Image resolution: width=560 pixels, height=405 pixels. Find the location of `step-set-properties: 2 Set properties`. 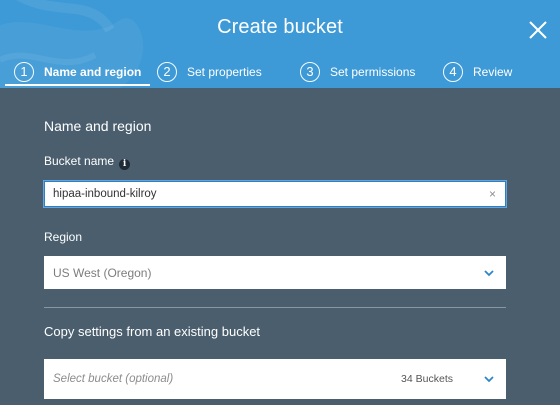

step-set-properties: 2 Set properties is located at coordinates (209, 72).